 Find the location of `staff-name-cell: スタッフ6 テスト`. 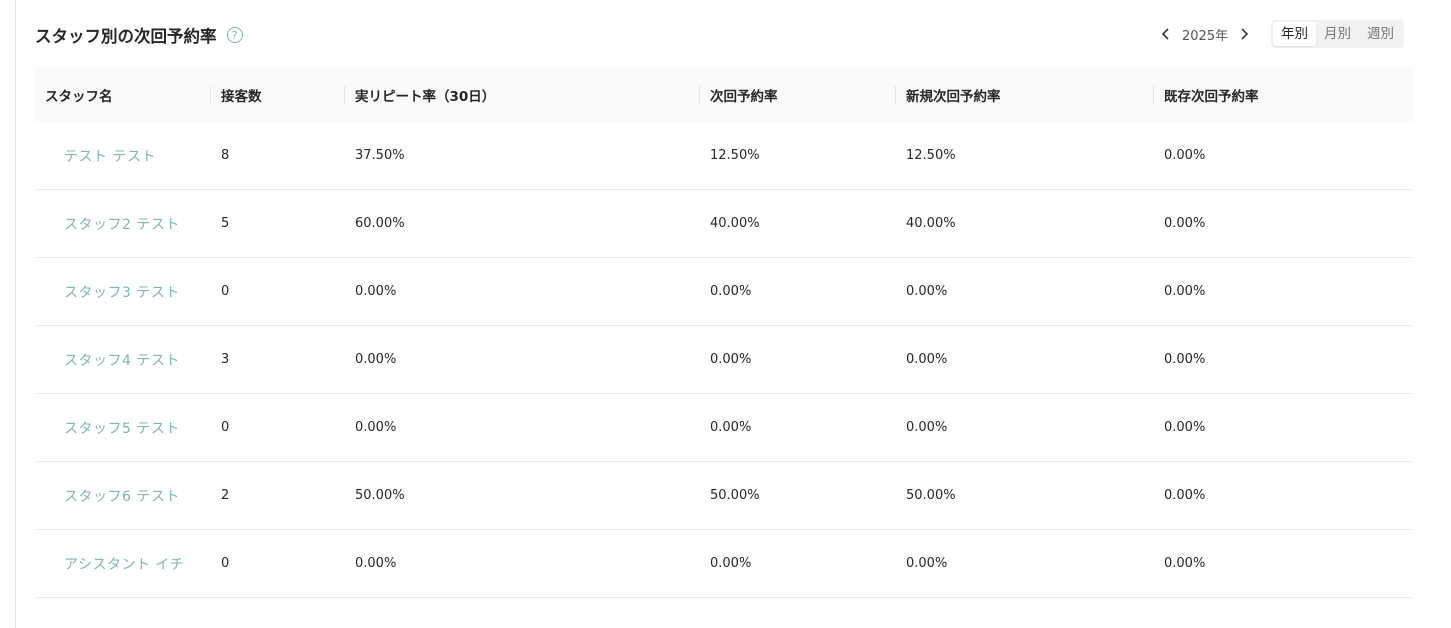

staff-name-cell: スタッフ6 テスト is located at coordinates (122, 495).